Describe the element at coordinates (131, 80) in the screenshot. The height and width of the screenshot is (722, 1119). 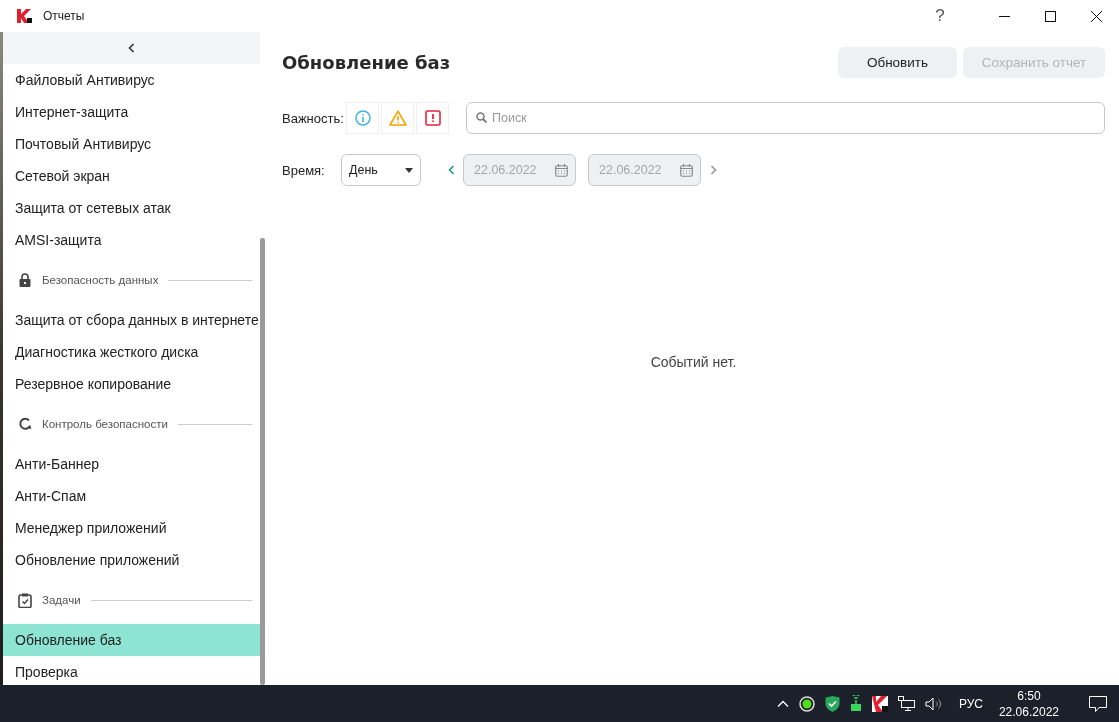
I see `sidebar-item: Файловый Антивирус` at that location.